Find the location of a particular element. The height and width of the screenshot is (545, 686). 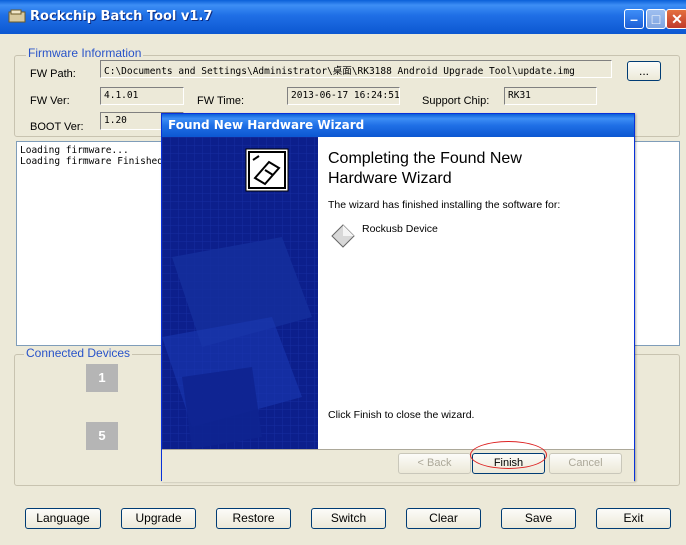

wizard-title: Found New Hardware Wizard is located at coordinates (266, 125).